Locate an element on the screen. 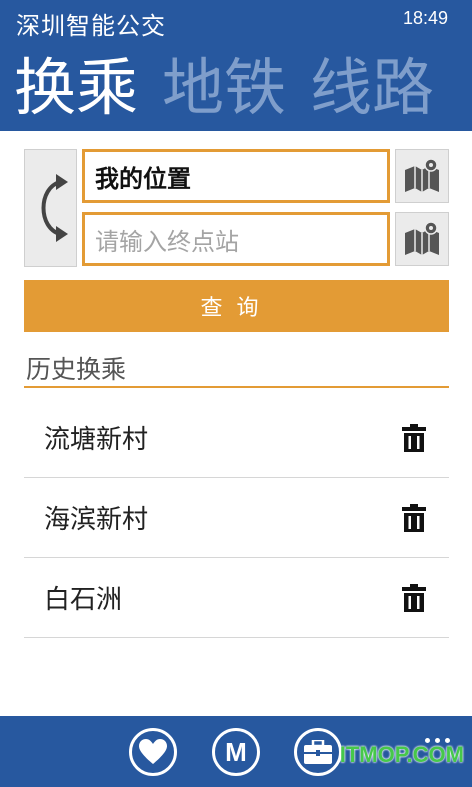 The height and width of the screenshot is (787, 472). app-title: 深圳智能公交 is located at coordinates (91, 26).